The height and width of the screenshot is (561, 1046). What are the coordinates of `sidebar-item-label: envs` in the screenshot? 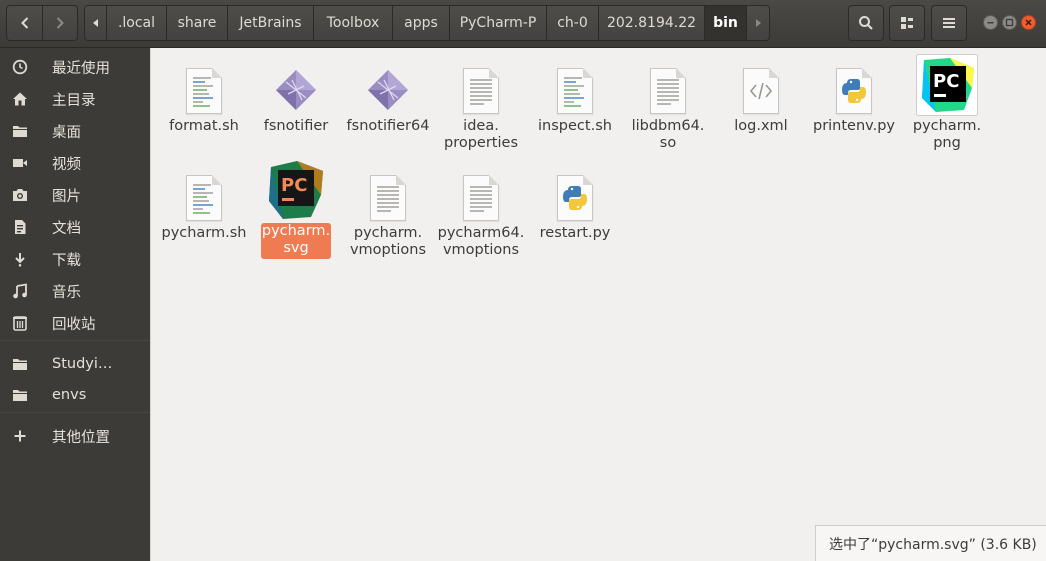 It's located at (69, 395).